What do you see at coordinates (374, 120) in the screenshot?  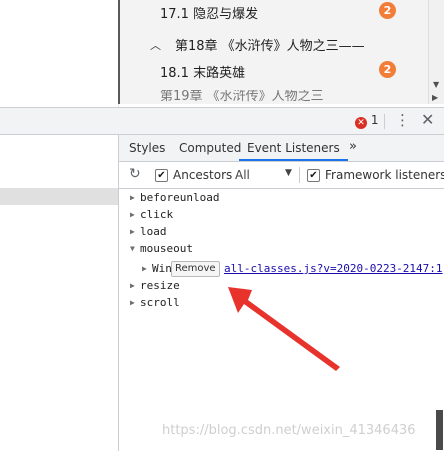 I see `error-count: 1` at bounding box center [374, 120].